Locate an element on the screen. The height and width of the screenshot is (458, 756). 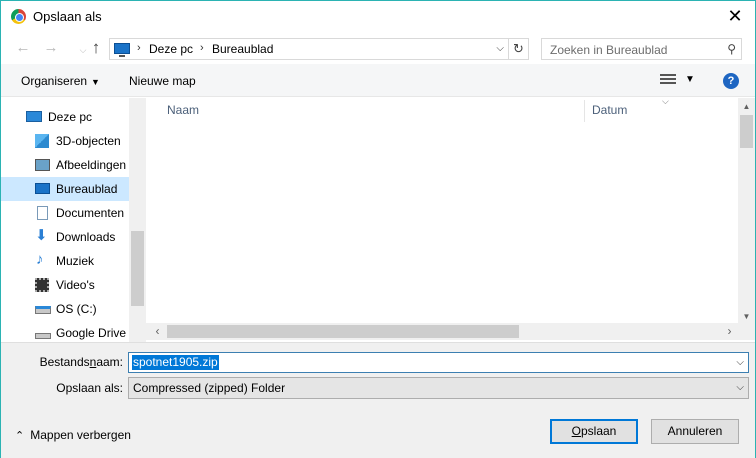
sidebar-item-label: Afbeeldingen is located at coordinates (91, 165).